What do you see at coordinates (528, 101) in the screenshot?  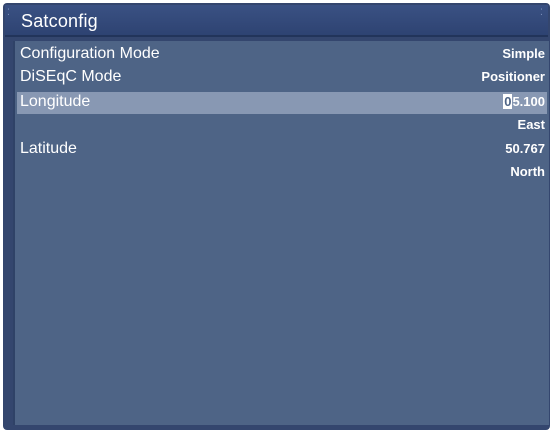 I see `longitude-value-rest: 5.100` at bounding box center [528, 101].